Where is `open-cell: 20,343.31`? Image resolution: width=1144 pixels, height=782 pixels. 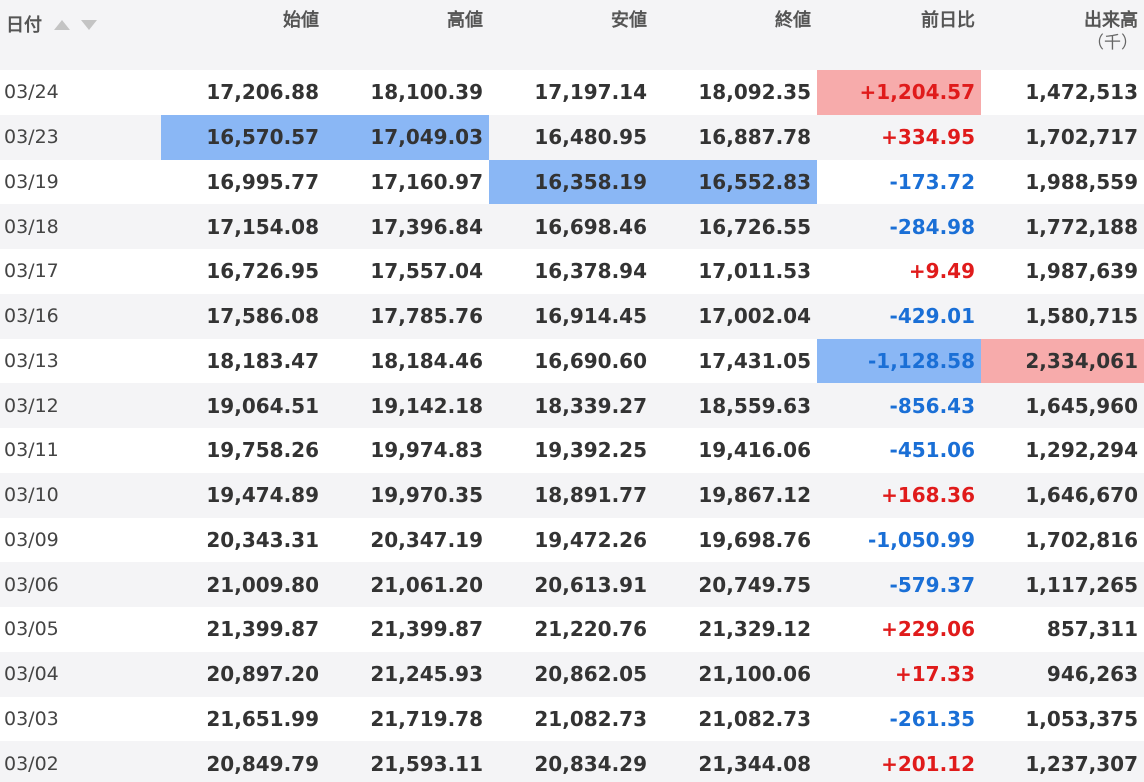
open-cell: 20,343.31 is located at coordinates (262, 539).